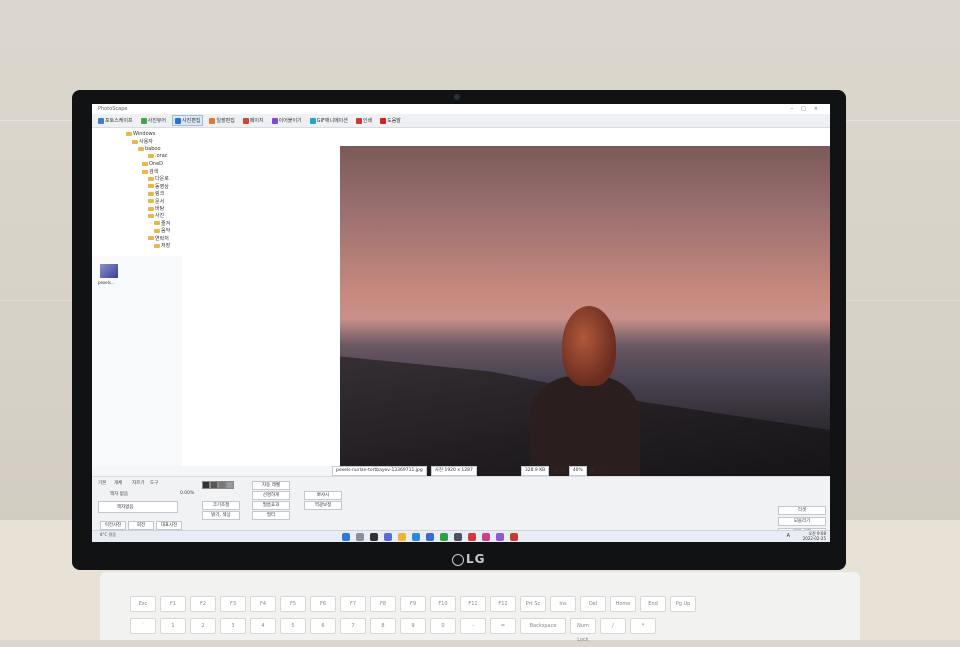 Image resolution: width=960 pixels, height=647 pixels. I want to click on edge-icon, so click(416, 537).